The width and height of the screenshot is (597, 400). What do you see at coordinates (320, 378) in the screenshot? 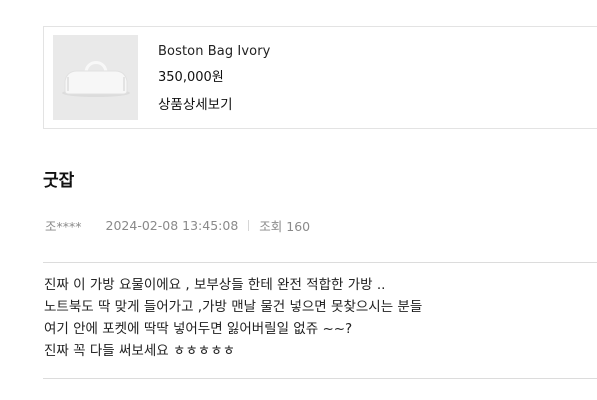
I see `divider-bottom` at bounding box center [320, 378].